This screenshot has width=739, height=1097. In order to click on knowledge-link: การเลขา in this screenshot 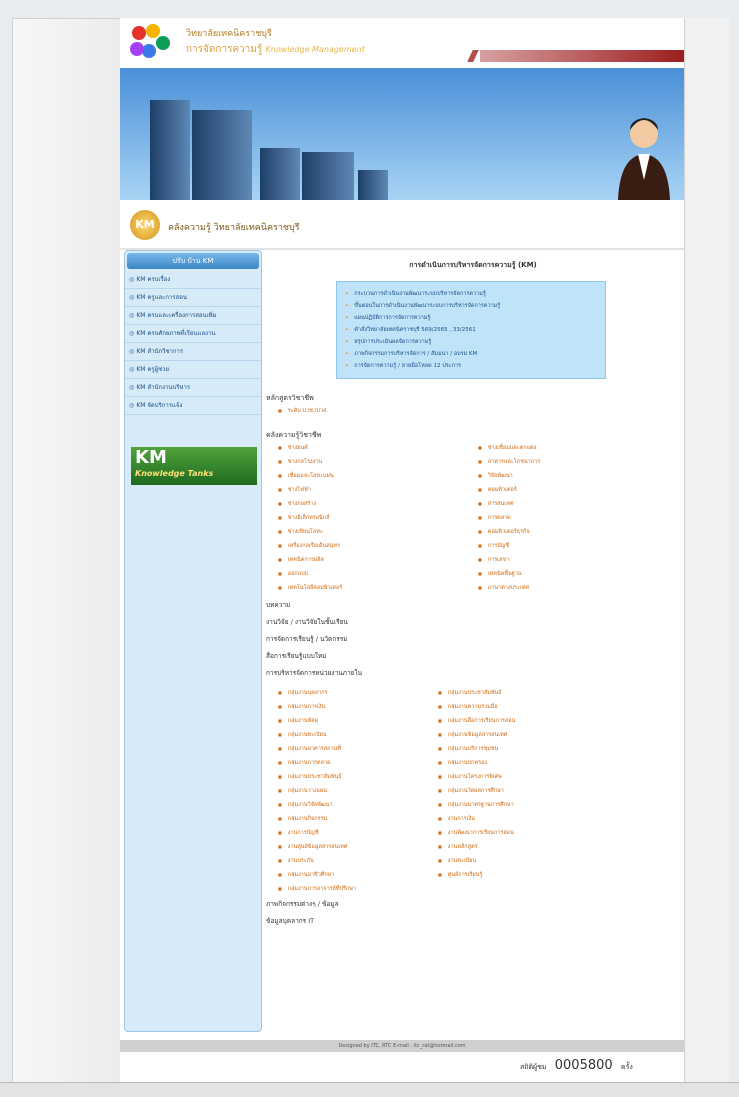, I will do `click(493, 560)`.